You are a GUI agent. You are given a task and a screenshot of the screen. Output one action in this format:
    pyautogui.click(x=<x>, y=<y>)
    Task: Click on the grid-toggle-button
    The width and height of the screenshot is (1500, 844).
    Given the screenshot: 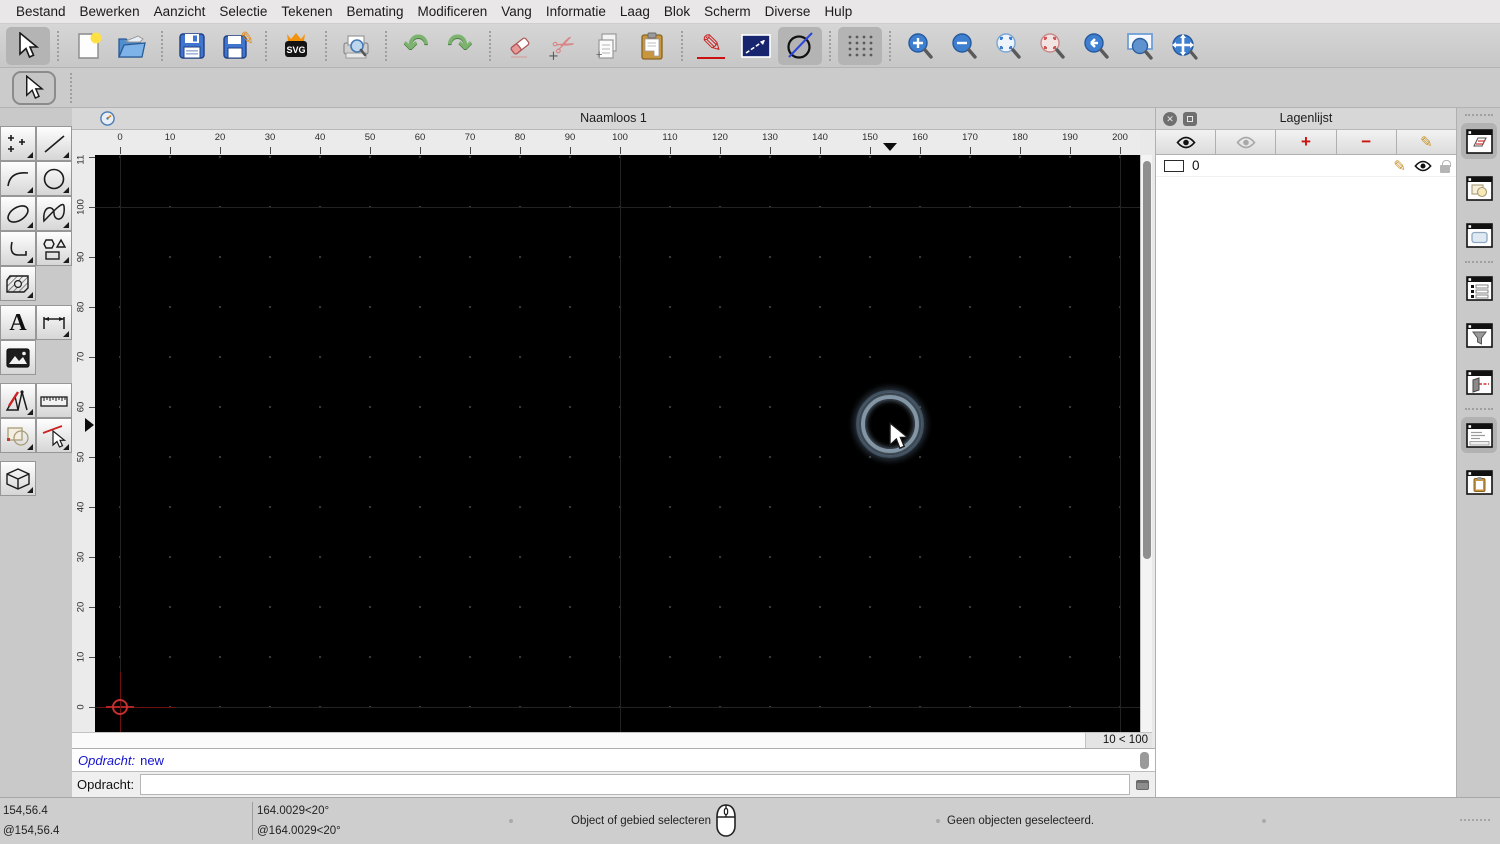 What is the action you would take?
    pyautogui.click(x=860, y=45)
    